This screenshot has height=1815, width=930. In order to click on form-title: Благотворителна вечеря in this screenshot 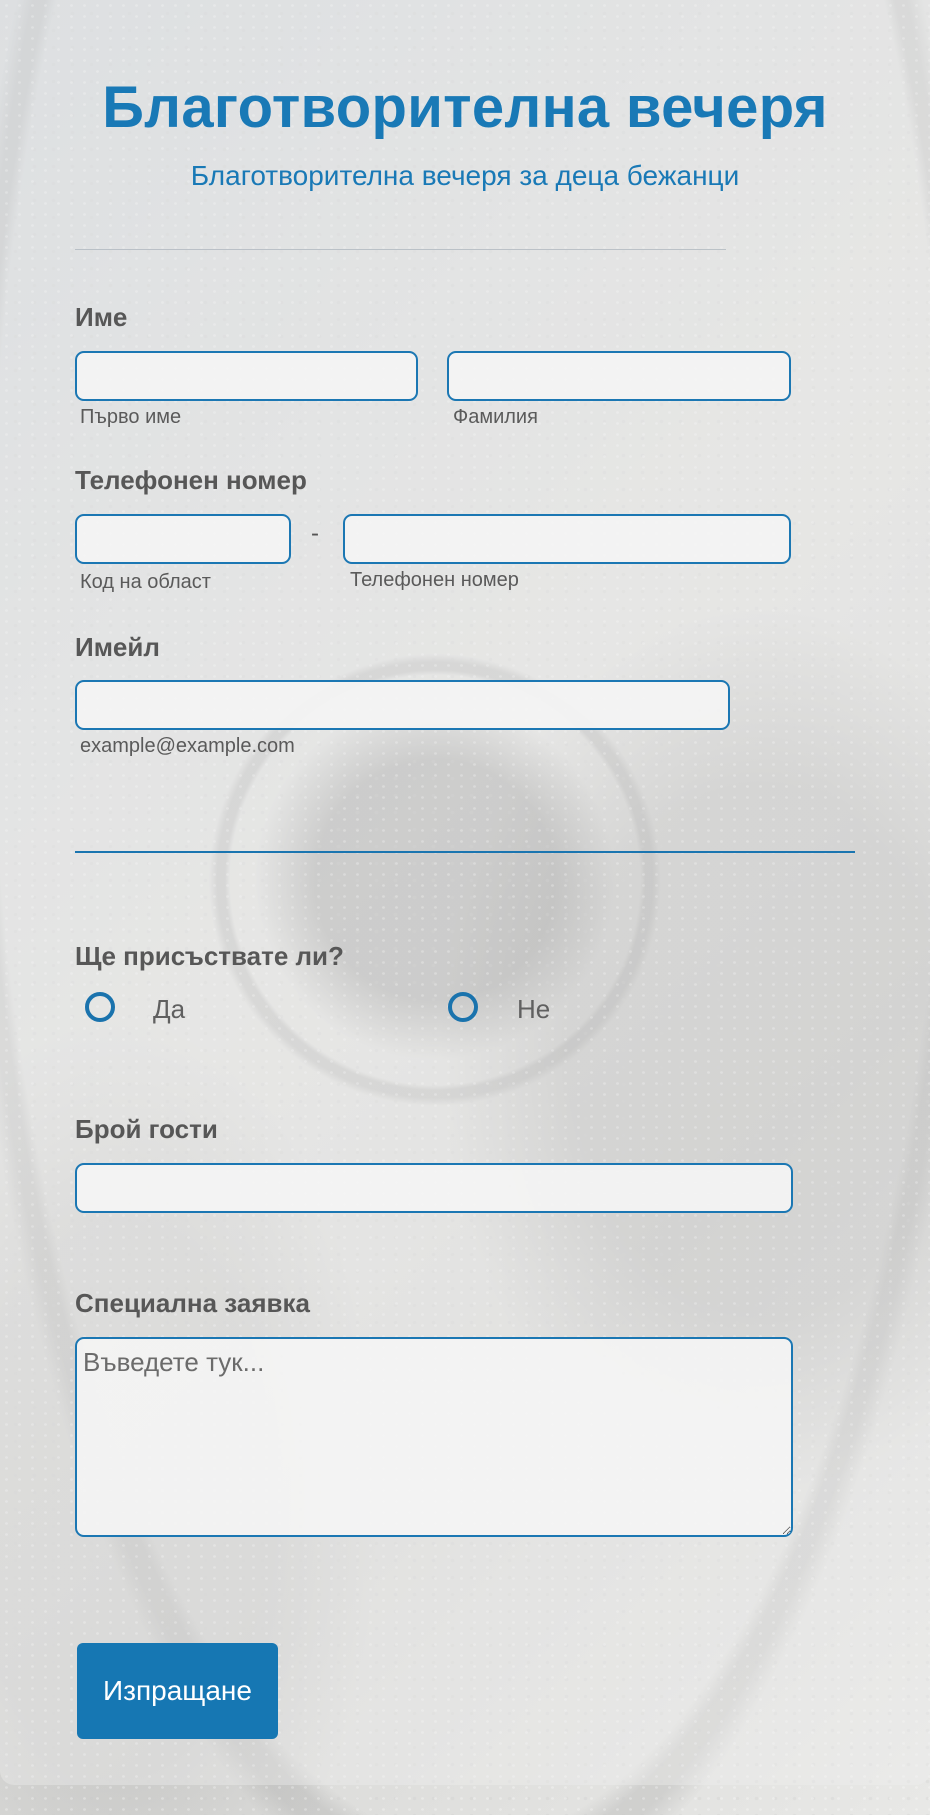, I will do `click(465, 107)`.